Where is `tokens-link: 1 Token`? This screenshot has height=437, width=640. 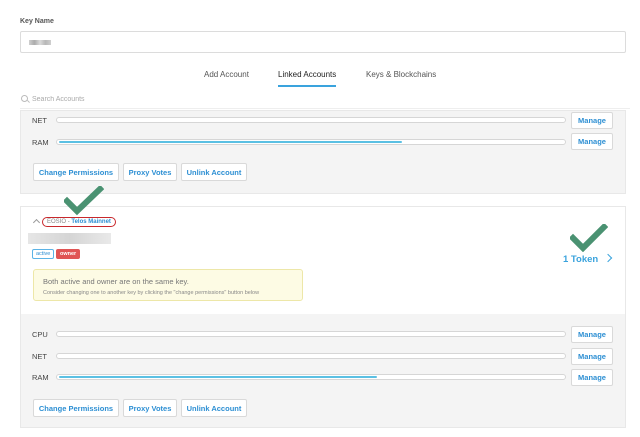
tokens-link: 1 Token is located at coordinates (588, 259).